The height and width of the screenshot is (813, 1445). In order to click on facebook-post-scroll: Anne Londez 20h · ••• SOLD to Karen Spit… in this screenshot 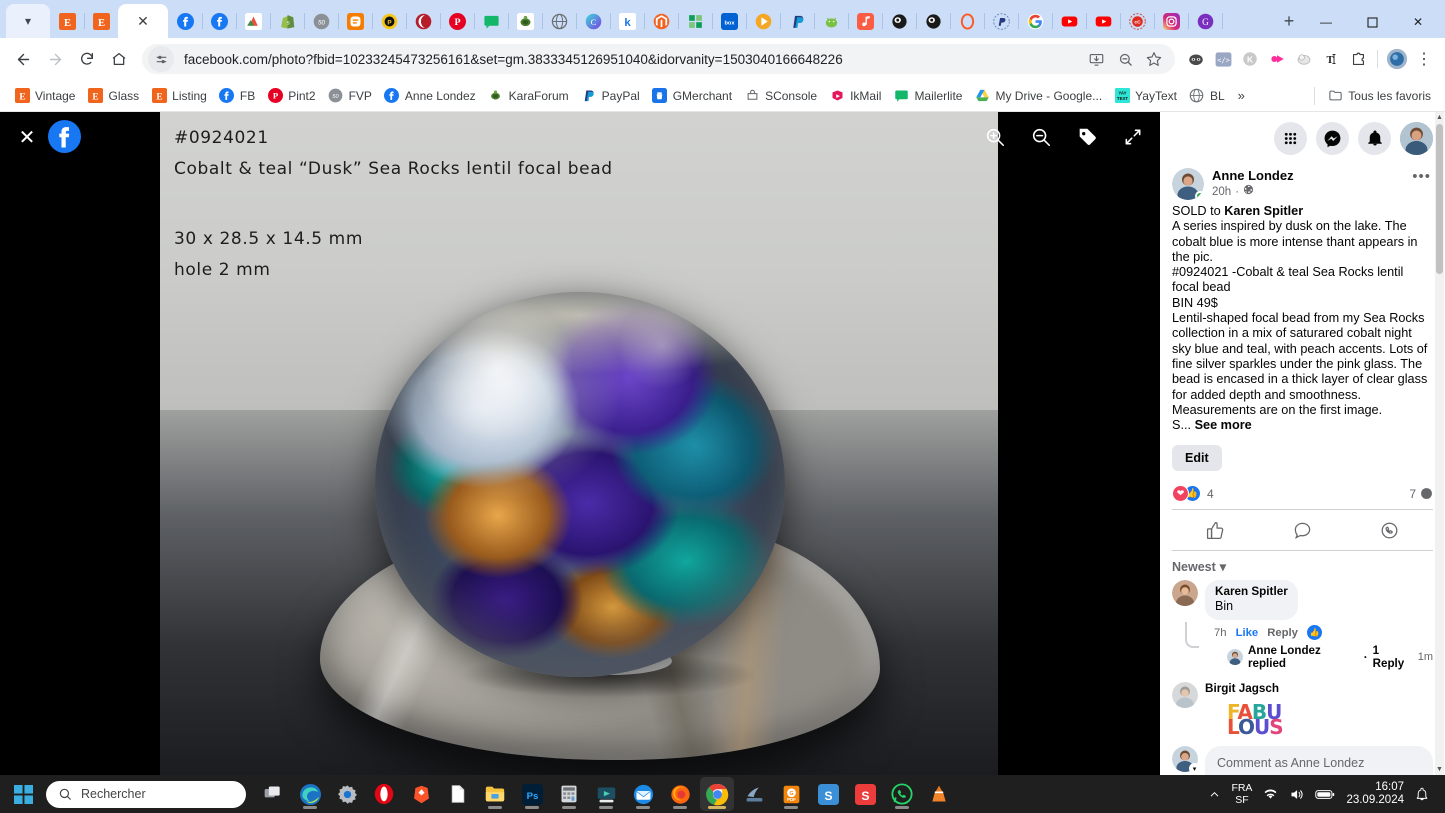, I will do `click(1302, 469)`.